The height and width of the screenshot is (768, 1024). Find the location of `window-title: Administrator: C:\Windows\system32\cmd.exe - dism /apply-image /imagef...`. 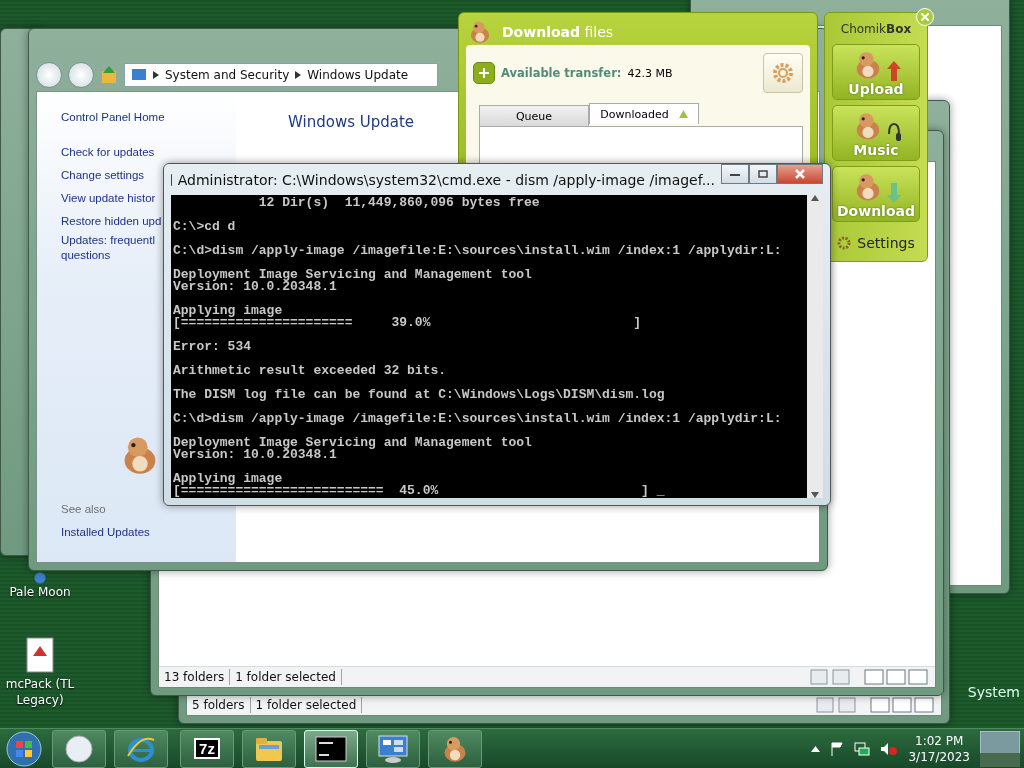

window-title: Administrator: C:\Windows\system32\cmd.exe - dism /apply-image /imagef... is located at coordinates (446, 179).